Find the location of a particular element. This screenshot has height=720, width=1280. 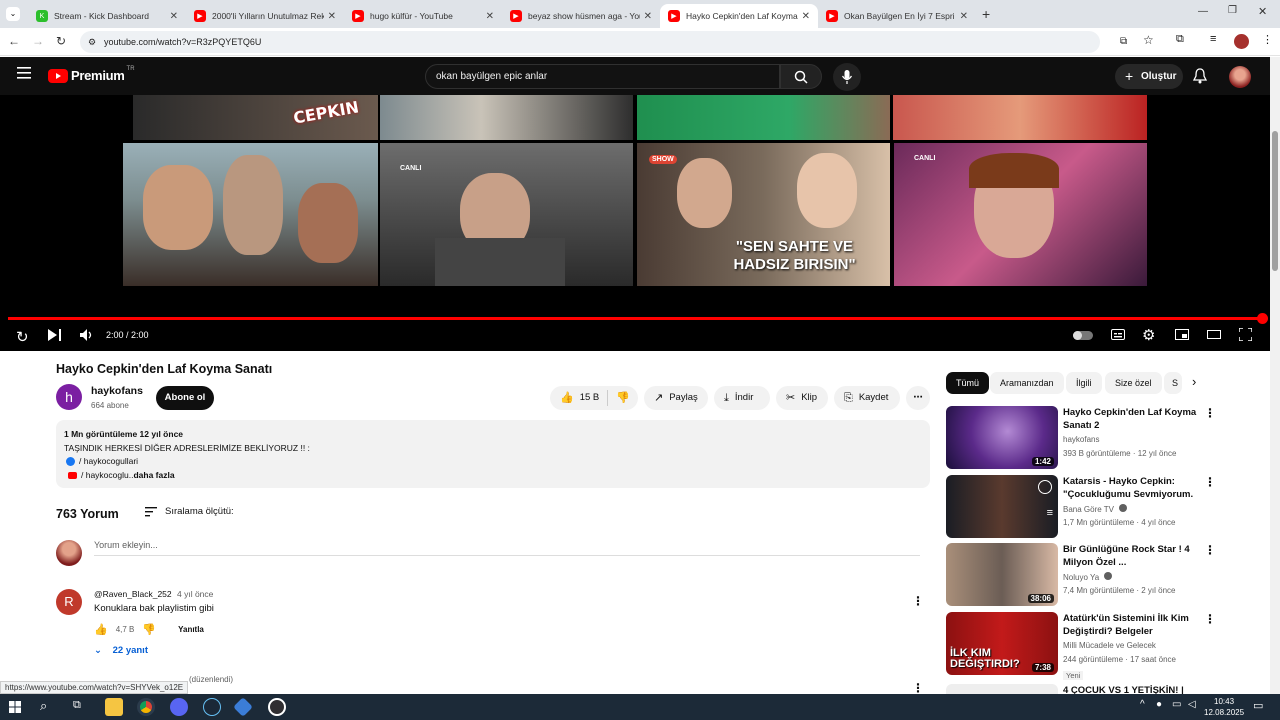

recommended-video: 4 ÇOCUK VS 1 YETİŞKİN! | is located at coordinates (1091, 689).